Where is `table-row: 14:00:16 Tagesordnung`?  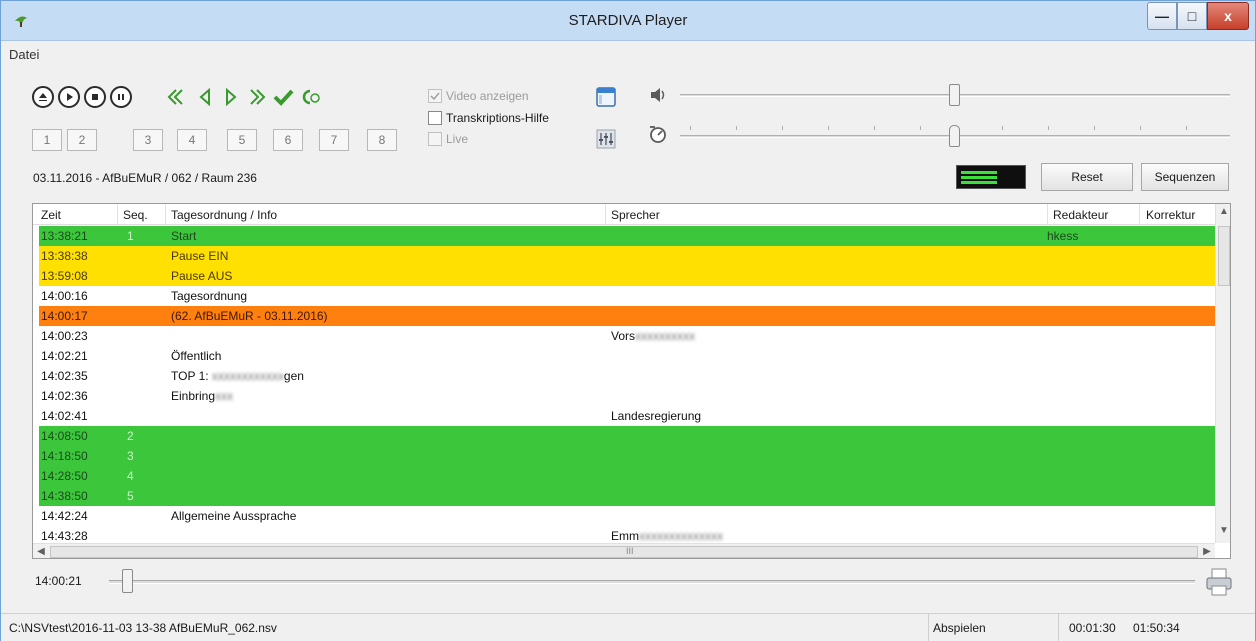 table-row: 14:00:16 Tagesordnung is located at coordinates (627, 296).